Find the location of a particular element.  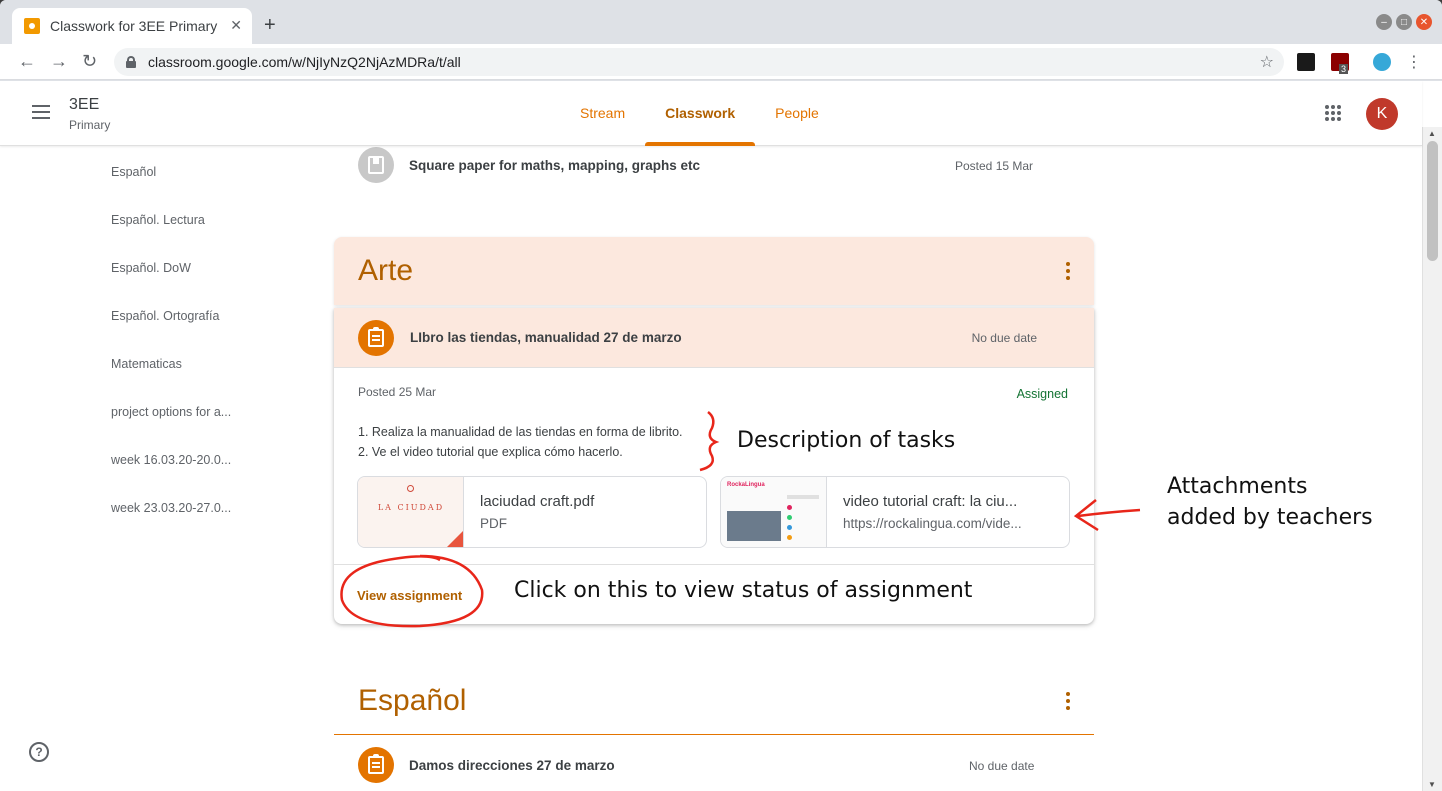

app-bar: 3EE Primary Stream Classwork People K is located at coordinates (711, 113).